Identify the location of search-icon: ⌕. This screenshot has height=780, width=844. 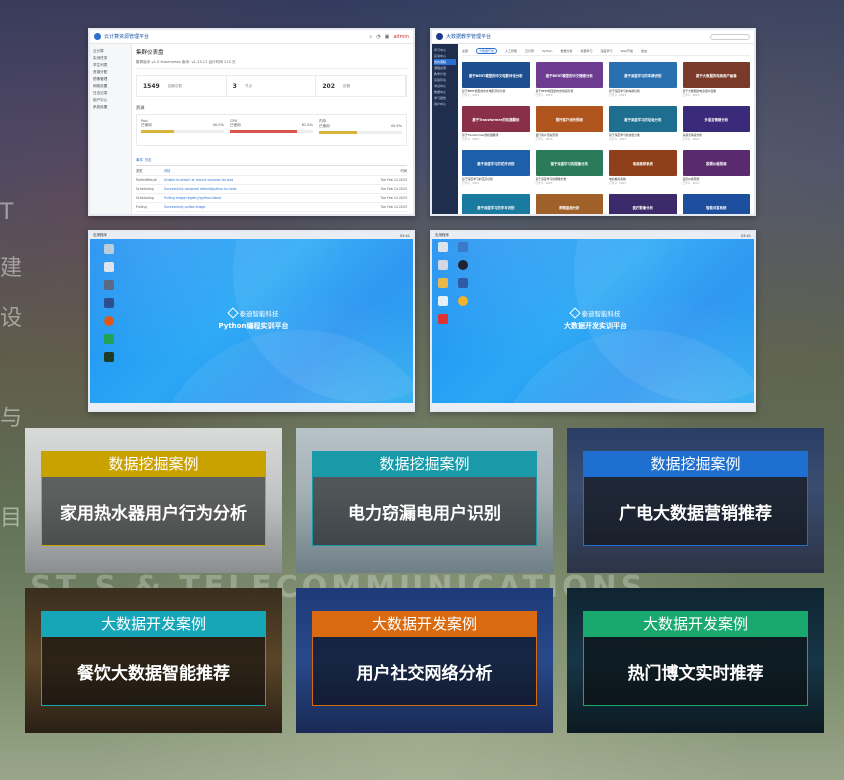
(370, 37).